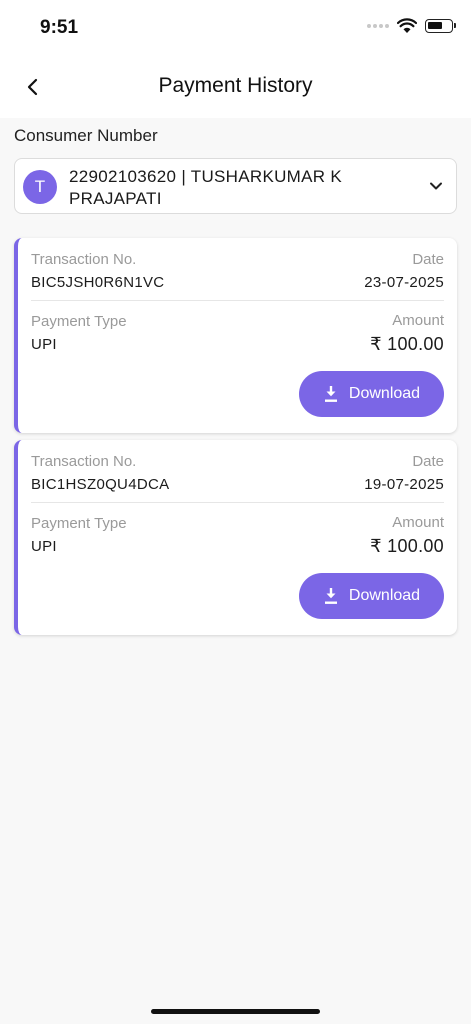 This screenshot has height=1024, width=471. I want to click on consumer-number-dropdown: T 22902103620 | TUSHARKUMAR K PRAJAPATI, so click(235, 186).